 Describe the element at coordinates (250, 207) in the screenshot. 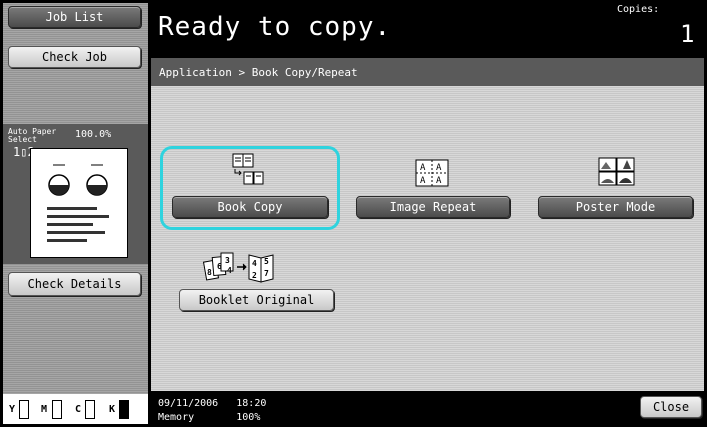

I see `book-copy-button: Book Copy` at that location.